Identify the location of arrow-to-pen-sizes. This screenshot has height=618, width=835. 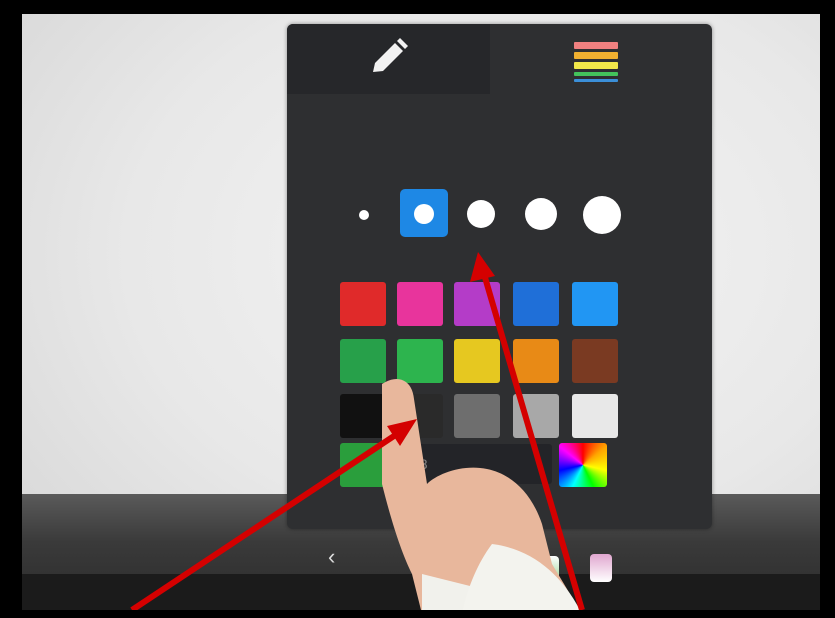
(533, 441).